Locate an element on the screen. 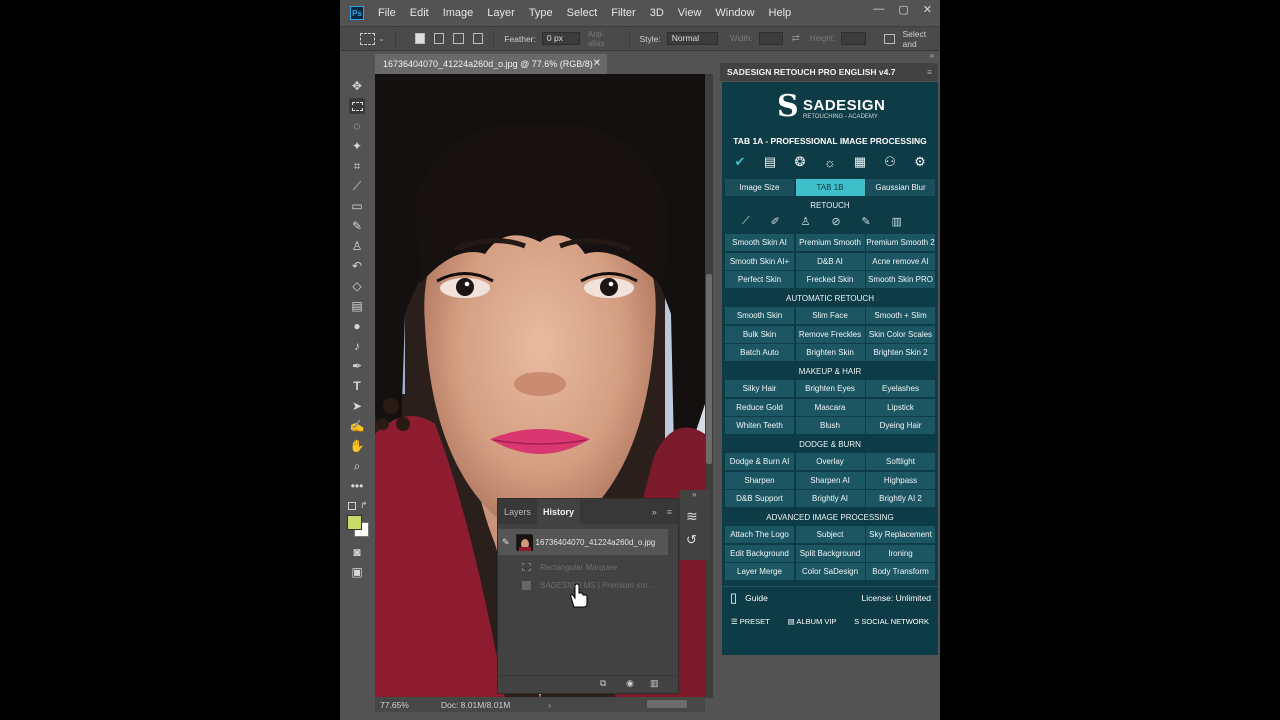 This screenshot has height=720, width=1280. history-entry: Rectangular Marquee is located at coordinates (583, 567).